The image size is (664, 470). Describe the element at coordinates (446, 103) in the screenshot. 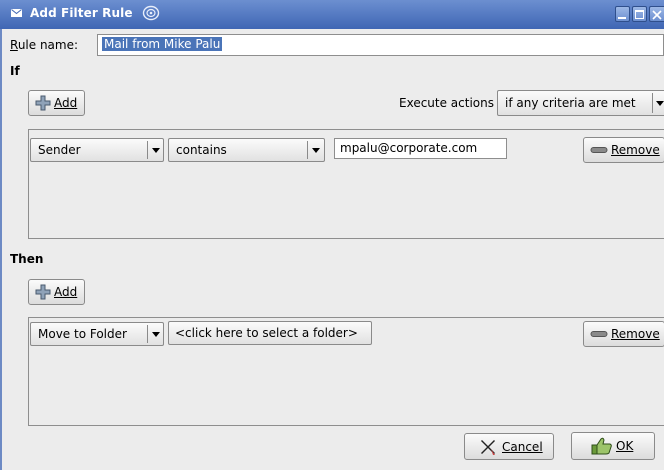

I see `execute-actions-label: Execute actions` at that location.